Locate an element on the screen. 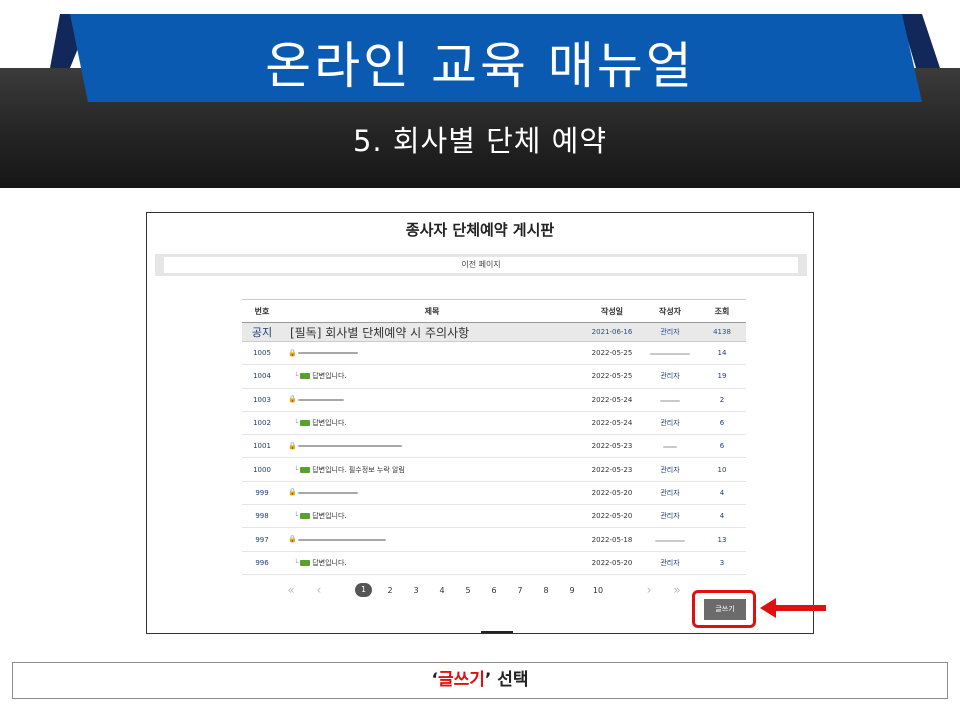  col-title: 제목 is located at coordinates (432, 311).